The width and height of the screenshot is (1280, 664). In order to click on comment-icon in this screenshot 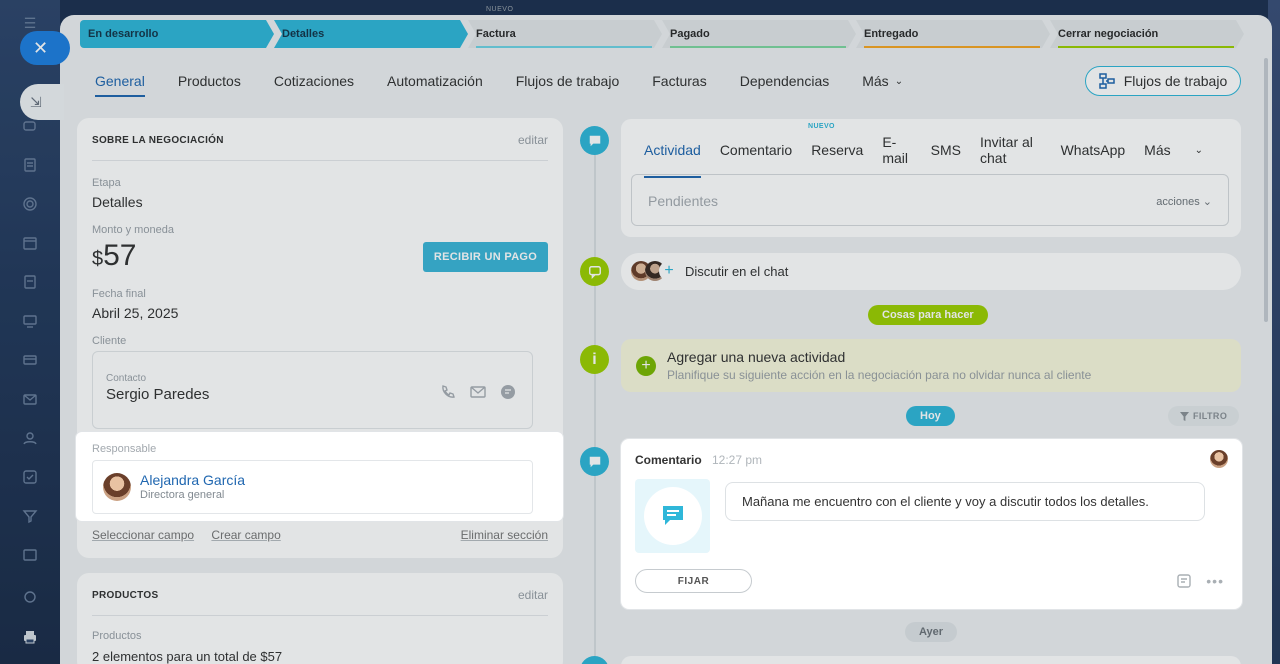, I will do `click(594, 140)`.